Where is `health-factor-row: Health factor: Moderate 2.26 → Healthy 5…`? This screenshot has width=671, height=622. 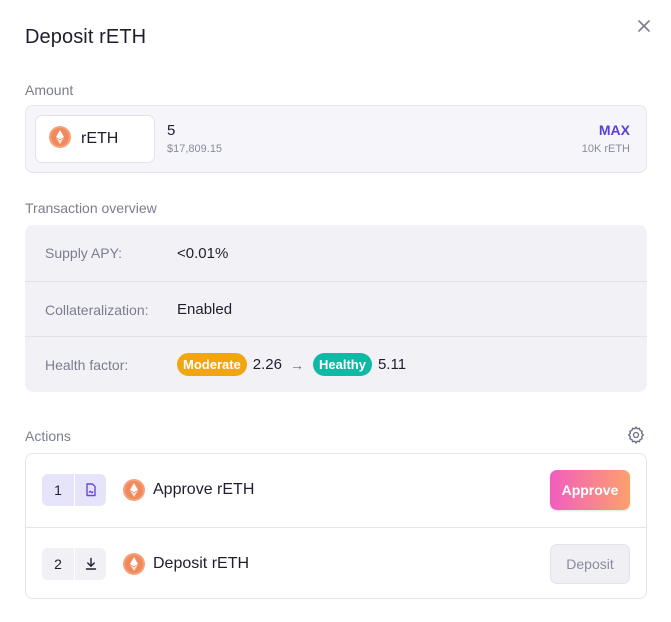 health-factor-row: Health factor: Moderate 2.26 → Healthy 5… is located at coordinates (336, 364).